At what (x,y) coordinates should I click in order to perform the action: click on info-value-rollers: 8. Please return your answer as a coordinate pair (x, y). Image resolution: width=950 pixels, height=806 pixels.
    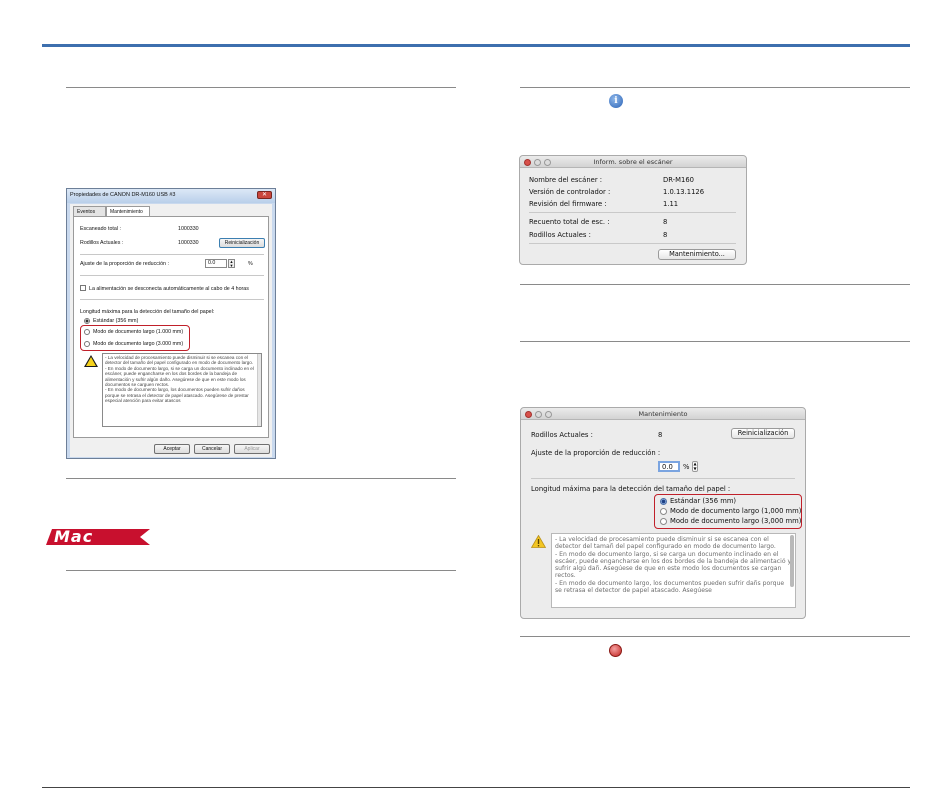
    Looking at the image, I should click on (665, 235).